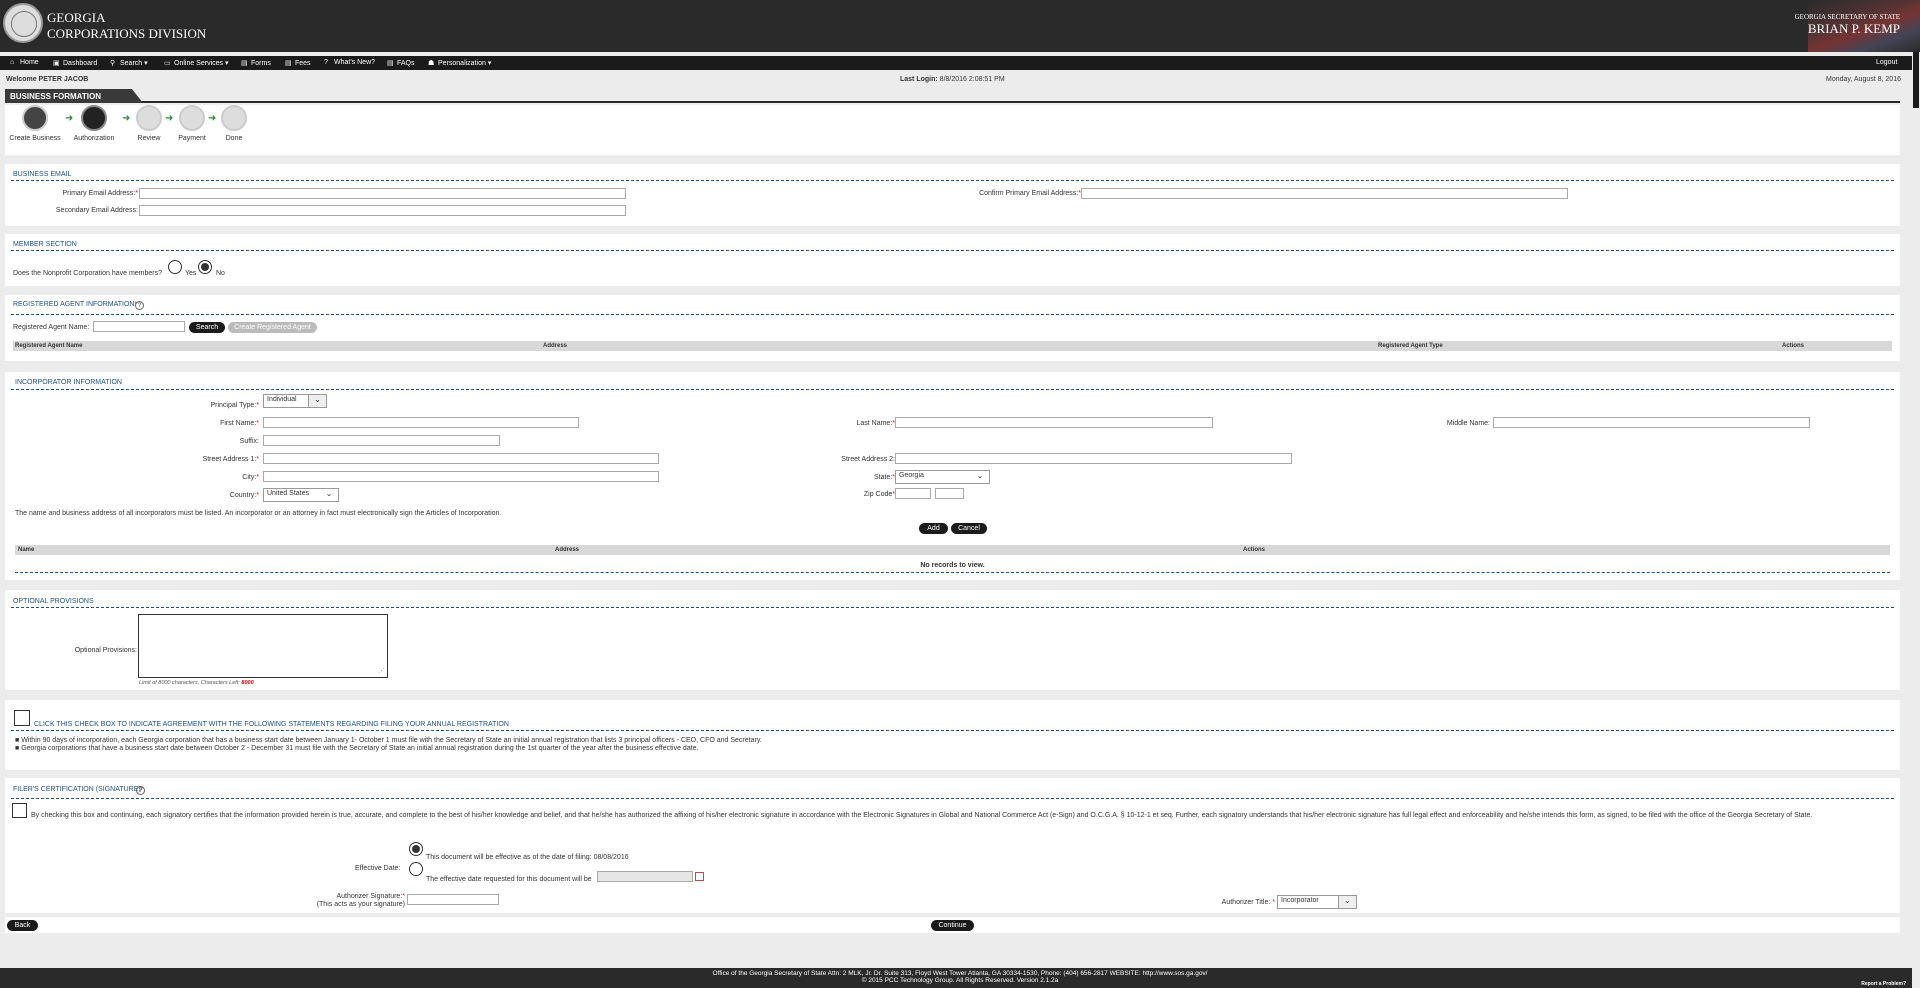 The height and width of the screenshot is (988, 1920). I want to click on primary-email-input, so click(382, 193).